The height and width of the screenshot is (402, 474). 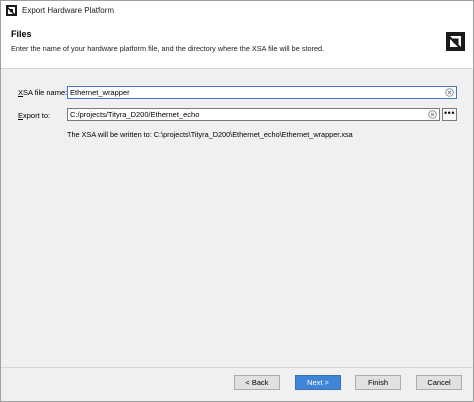 I want to click on finish-button: Finish, so click(x=378, y=382).